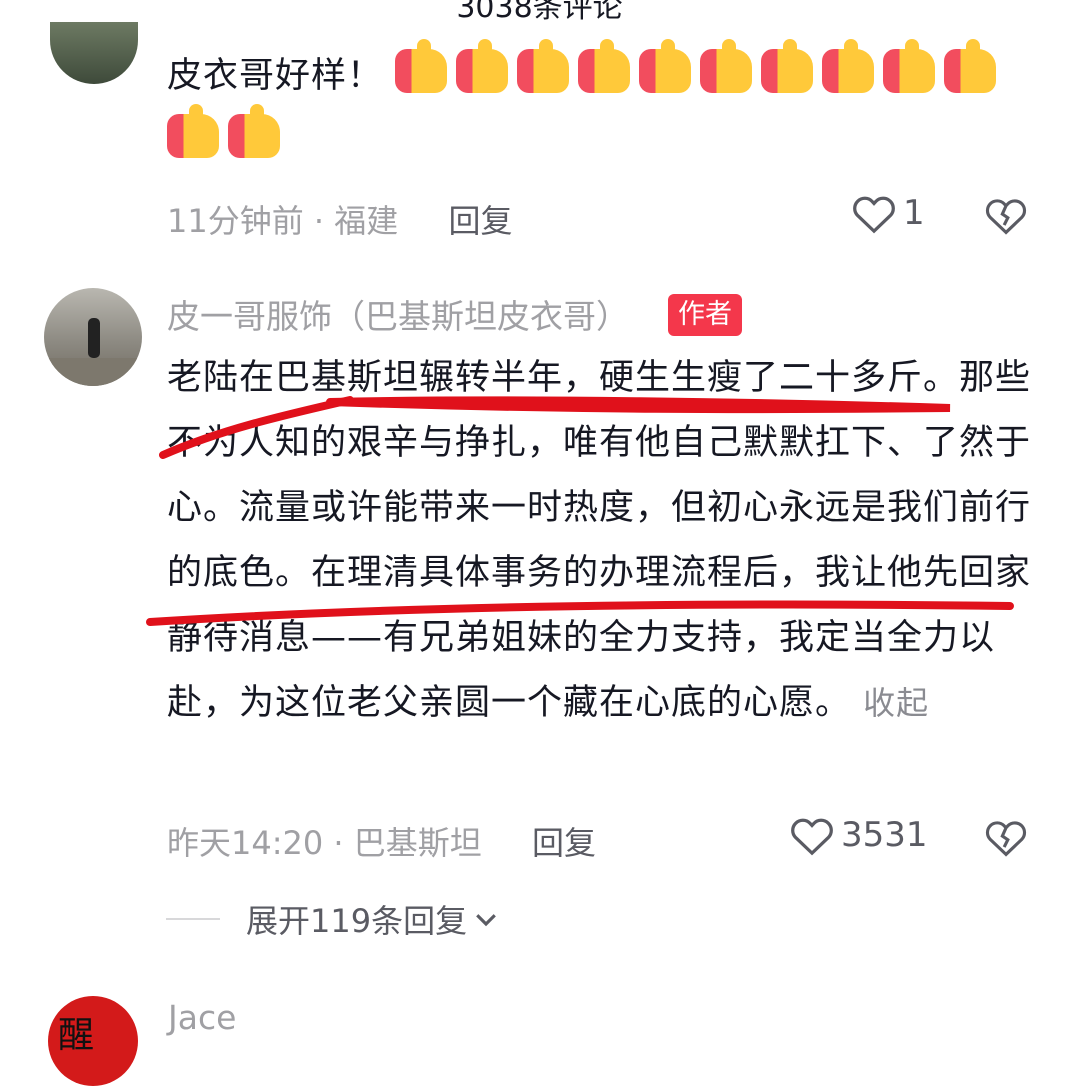  I want to click on author-badge: 作者, so click(705, 315).